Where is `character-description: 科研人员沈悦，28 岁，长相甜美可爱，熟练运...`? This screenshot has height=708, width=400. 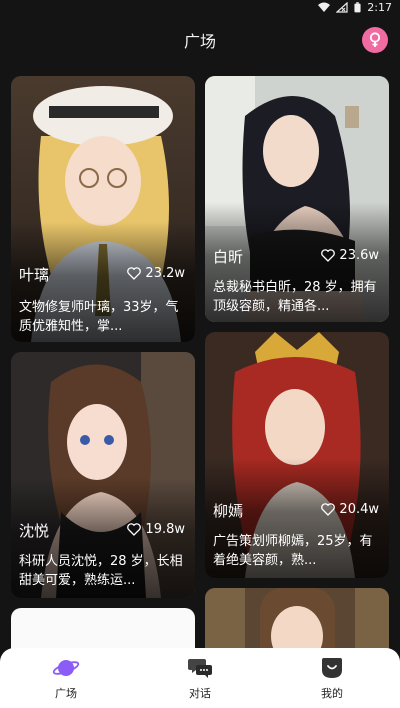 character-description: 科研人员沈悦，28 岁，长相甜美可爱，熟练运... is located at coordinates (101, 571).